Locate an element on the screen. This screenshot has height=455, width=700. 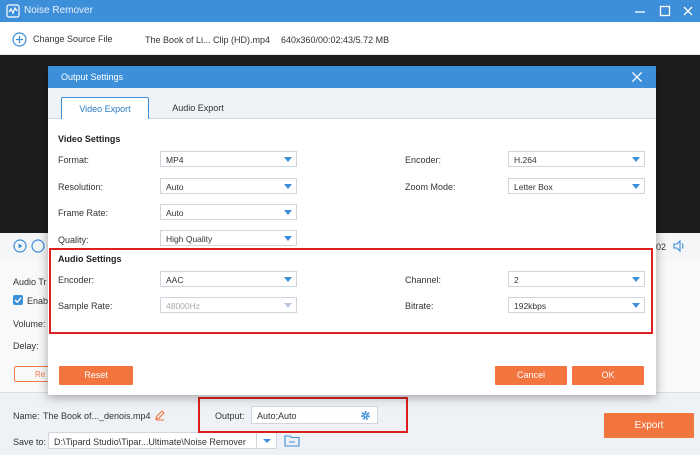
dialog-title: Output Settings is located at coordinates (92, 77).